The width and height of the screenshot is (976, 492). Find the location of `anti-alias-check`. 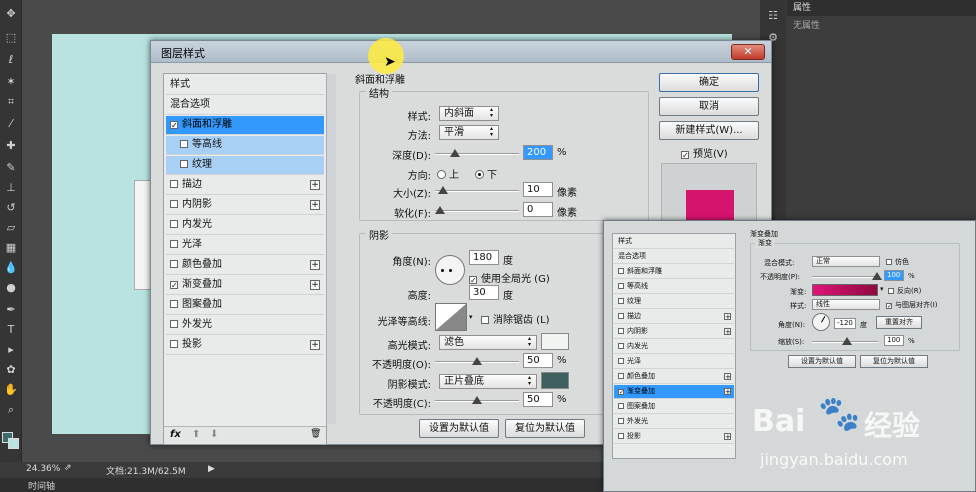

anti-alias-check is located at coordinates (485, 320).